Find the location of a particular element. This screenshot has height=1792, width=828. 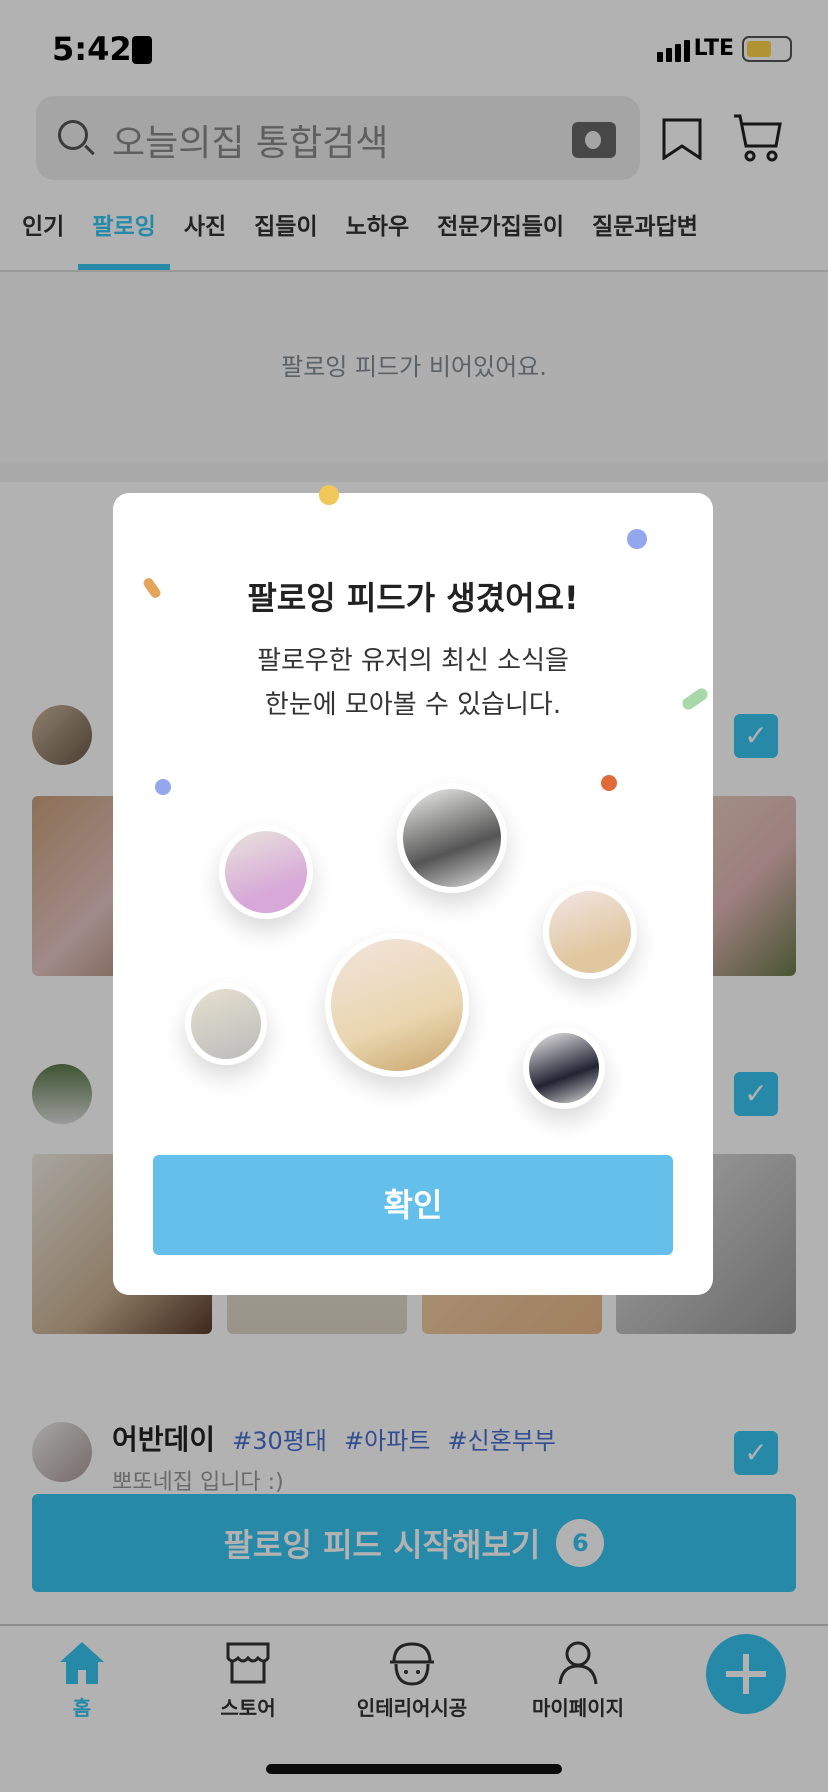

modal-body-line: 팔로우한 유저의 최신 소식을 is located at coordinates (413, 661).